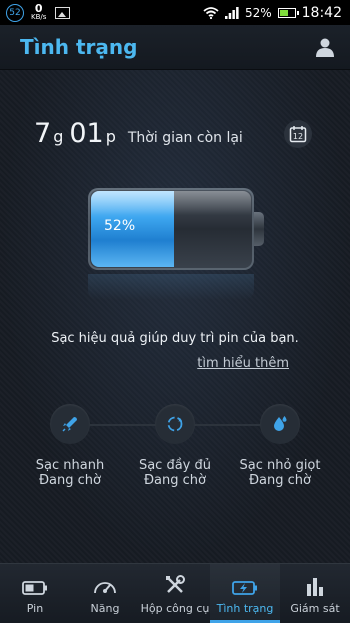 This screenshot has height=623, width=350. What do you see at coordinates (325, 47) in the screenshot?
I see `user-icon` at bounding box center [325, 47].